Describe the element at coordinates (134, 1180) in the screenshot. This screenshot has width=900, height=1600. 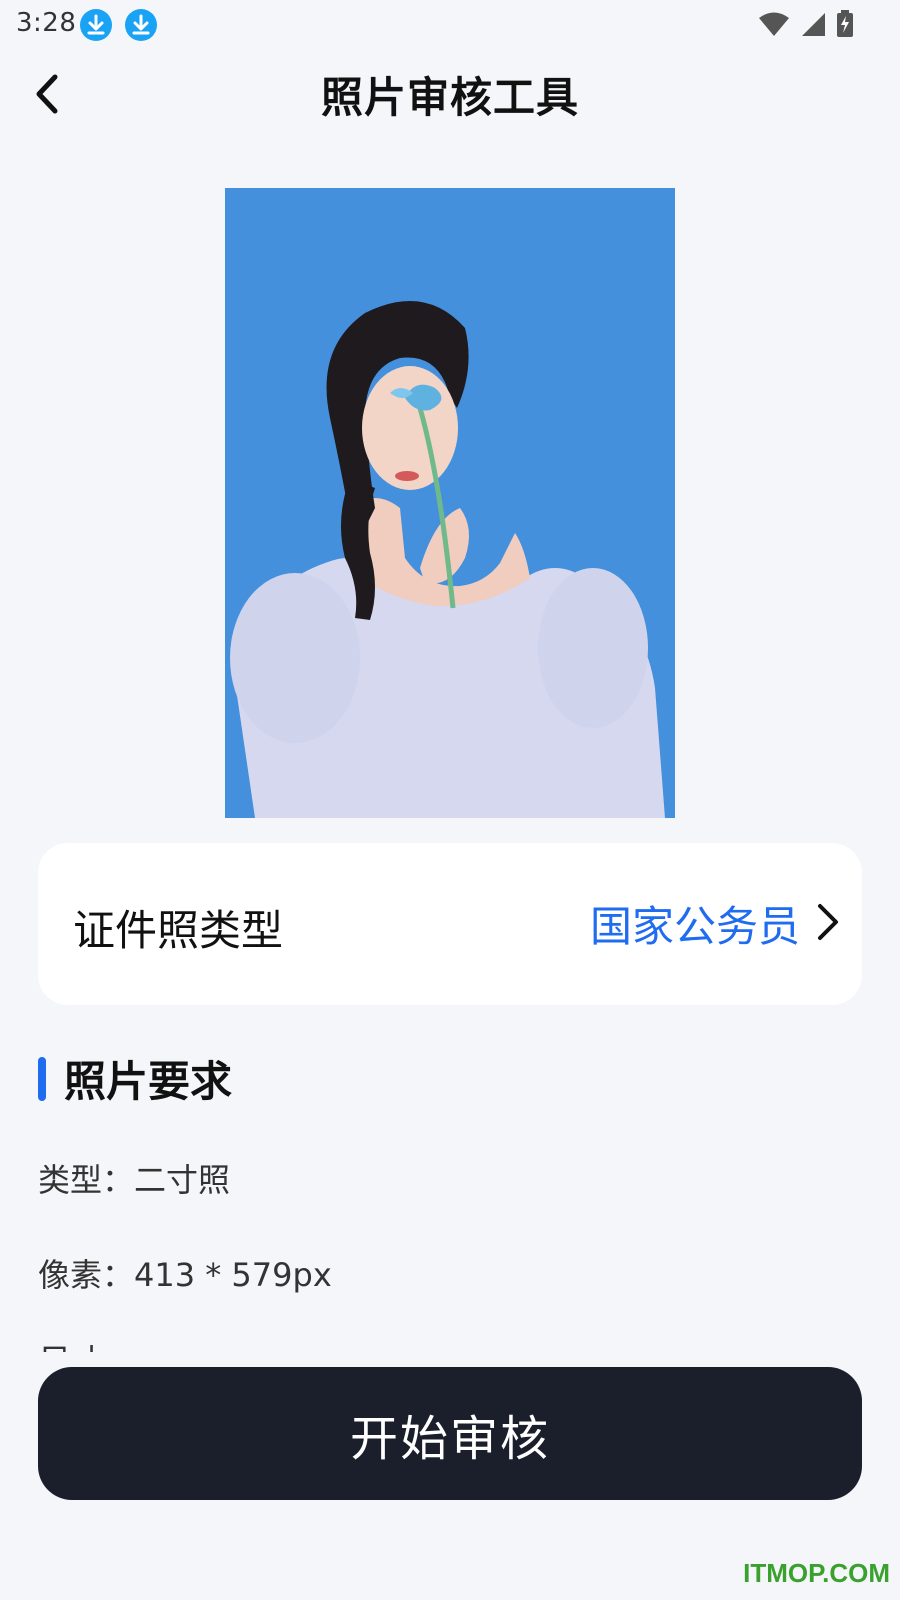
I see `requirement-item: 类型：二寸照` at that location.